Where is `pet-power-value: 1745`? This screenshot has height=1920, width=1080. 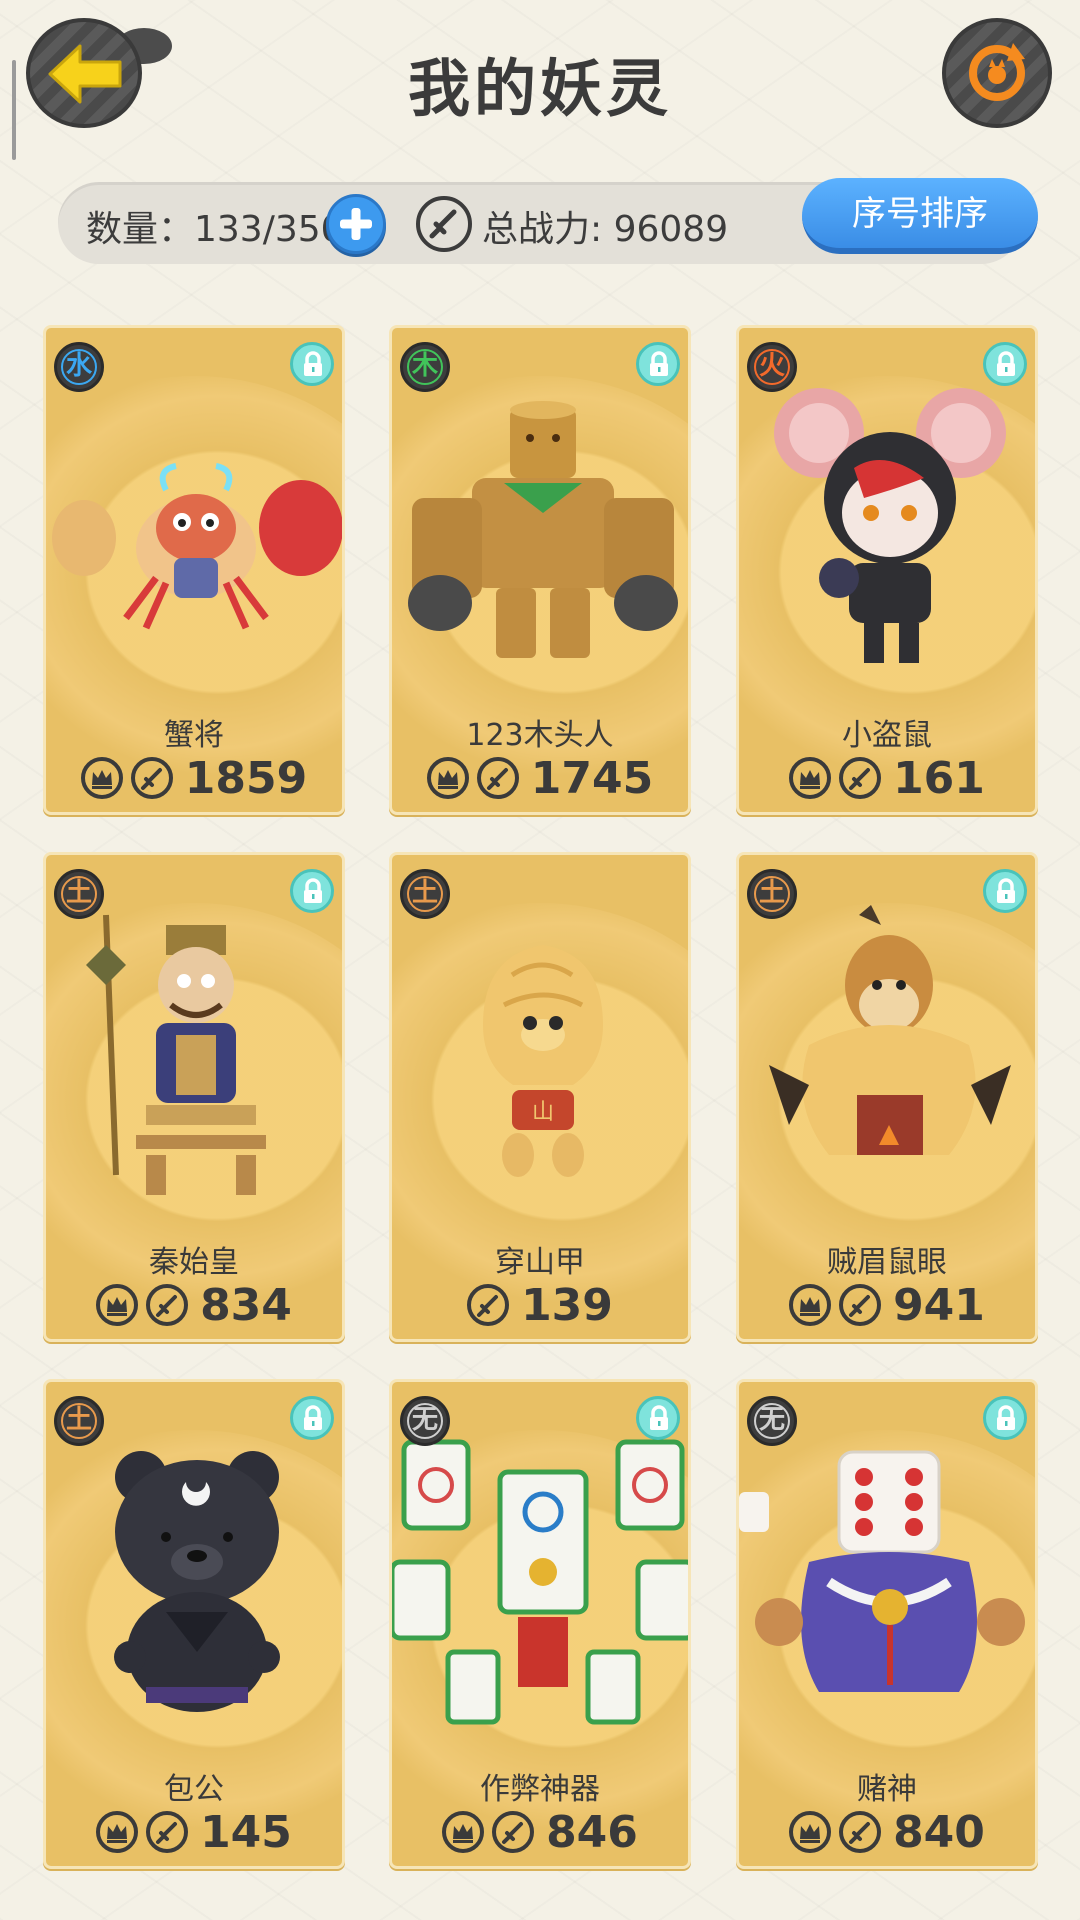
pet-power-value: 1745 is located at coordinates (592, 778).